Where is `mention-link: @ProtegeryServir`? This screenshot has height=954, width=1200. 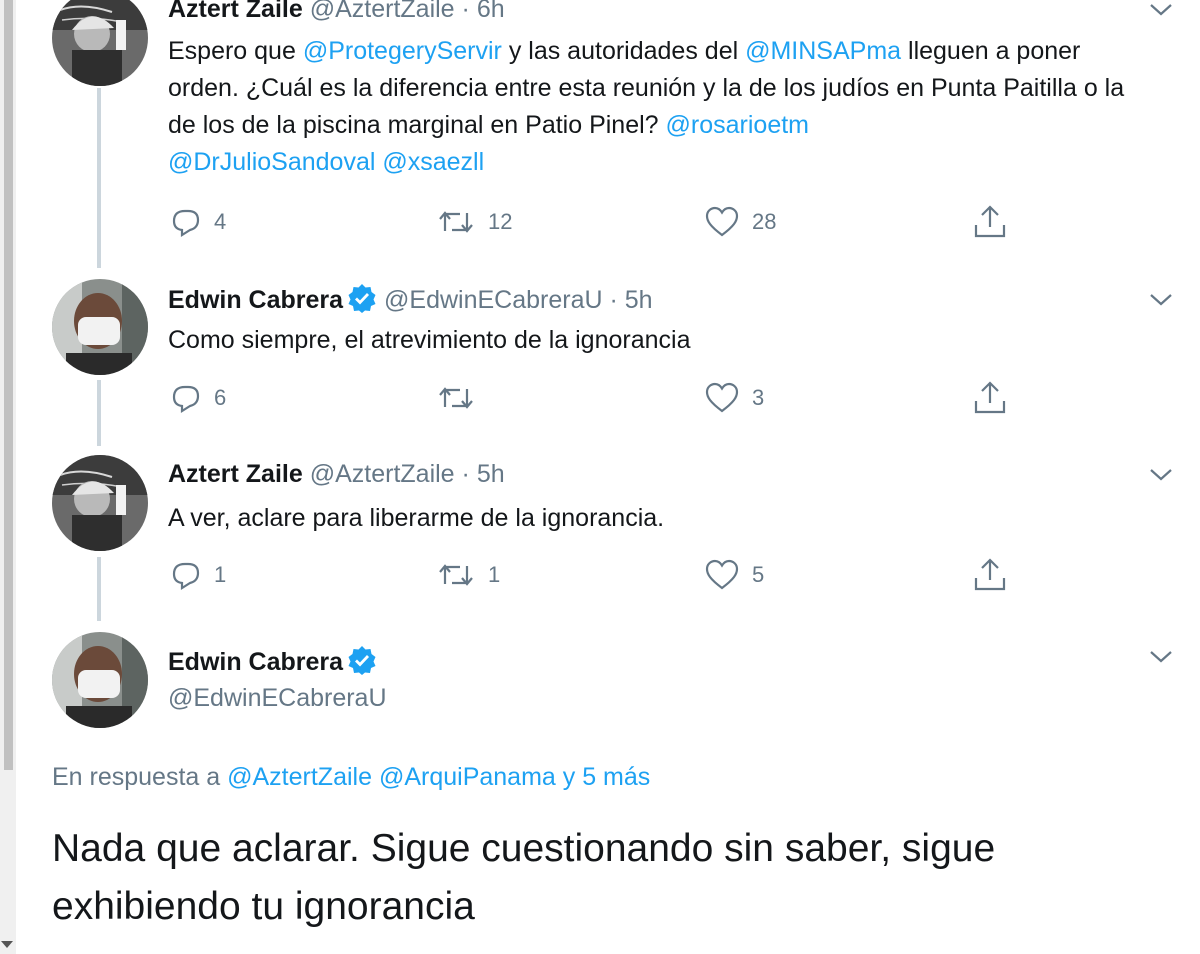 mention-link: @ProtegeryServir is located at coordinates (402, 51).